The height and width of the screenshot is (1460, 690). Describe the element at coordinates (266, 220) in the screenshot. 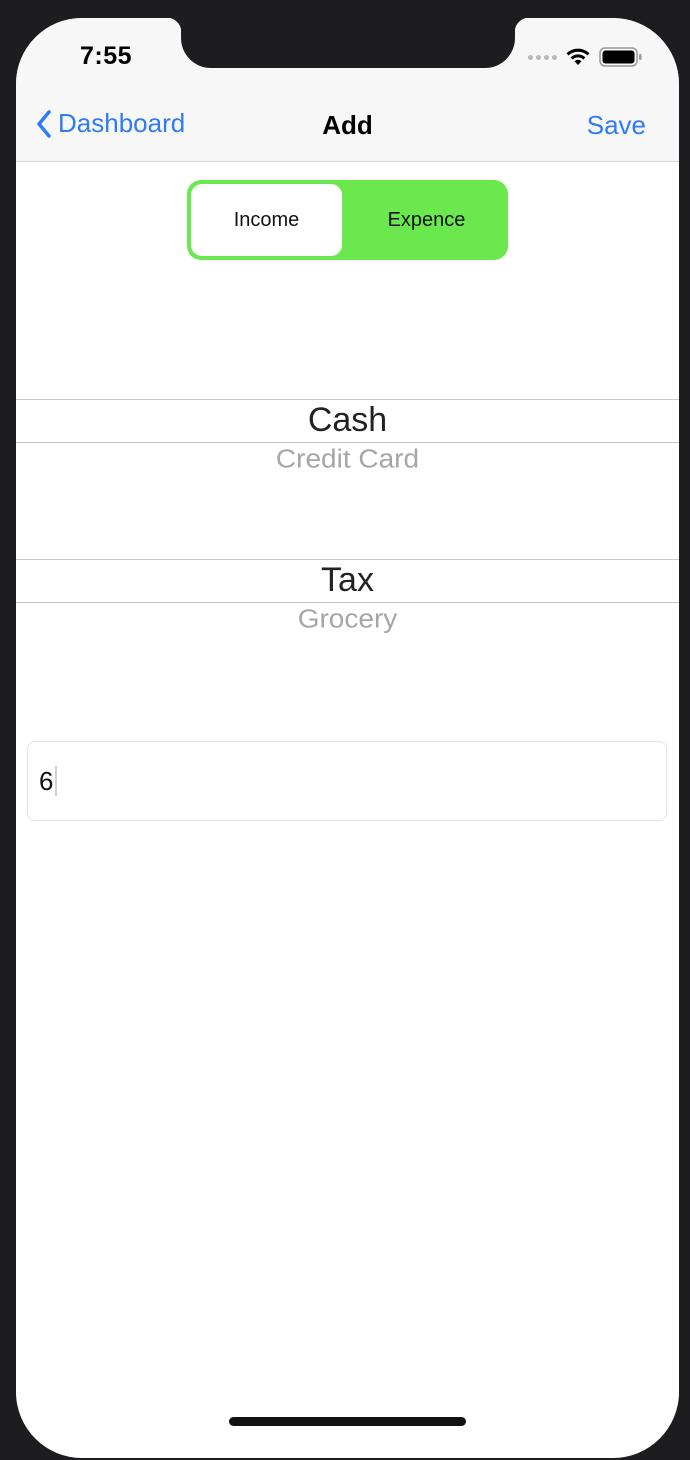

I see `segment-income: Income` at that location.